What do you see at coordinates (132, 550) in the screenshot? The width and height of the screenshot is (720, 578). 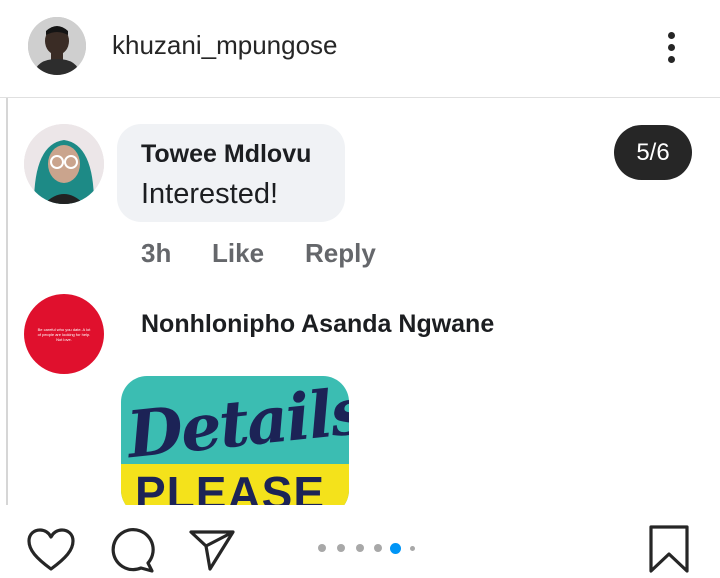 I see `comment-icon` at bounding box center [132, 550].